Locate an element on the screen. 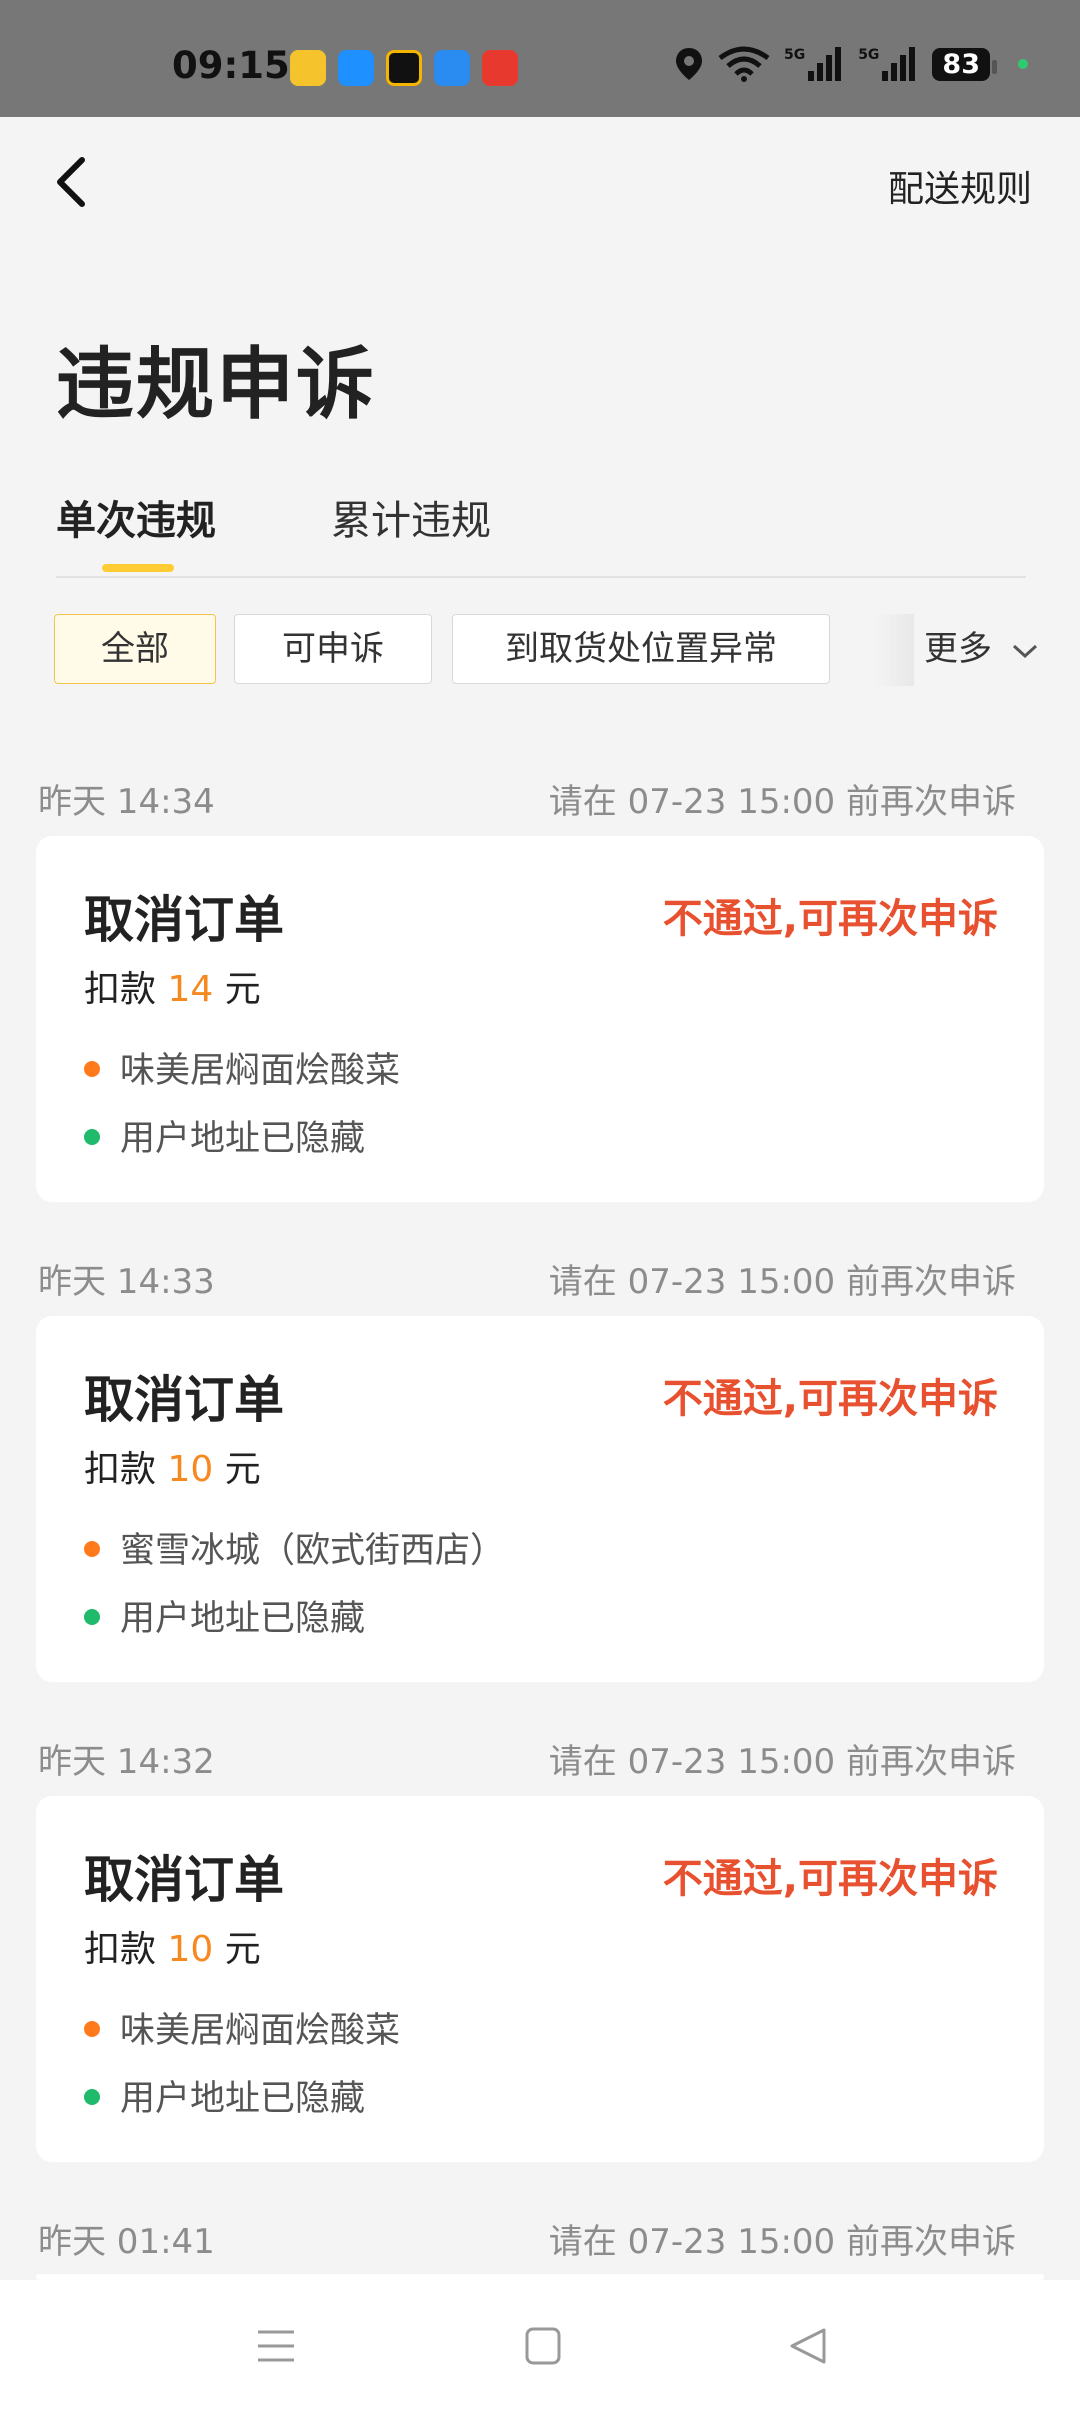 The width and height of the screenshot is (1080, 2412). active-tab-indicator is located at coordinates (138, 568).